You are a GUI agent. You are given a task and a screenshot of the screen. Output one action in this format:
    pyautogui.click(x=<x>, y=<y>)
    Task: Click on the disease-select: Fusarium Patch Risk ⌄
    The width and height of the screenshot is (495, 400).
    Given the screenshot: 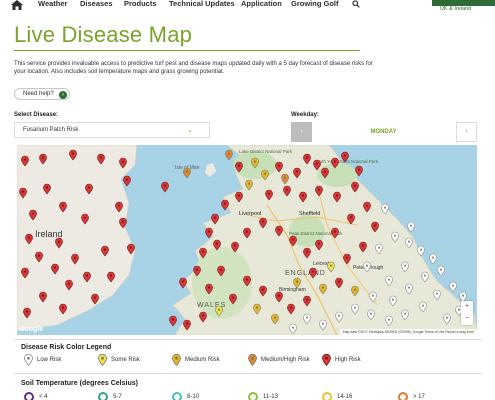 What is the action you would take?
    pyautogui.click(x=112, y=130)
    